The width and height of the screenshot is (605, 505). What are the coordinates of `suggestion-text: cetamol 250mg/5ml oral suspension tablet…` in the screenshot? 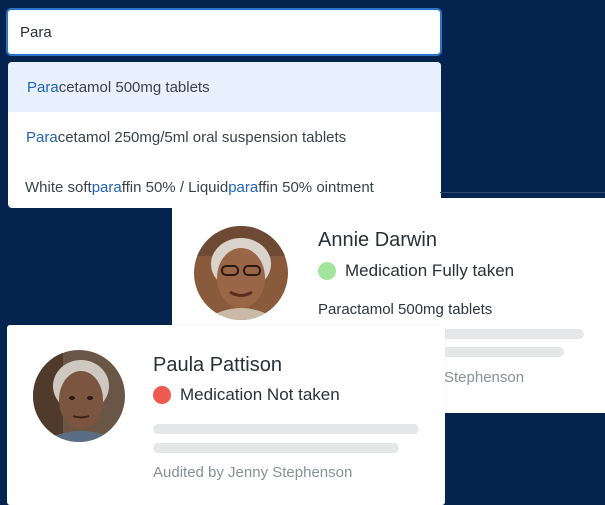 It's located at (202, 137).